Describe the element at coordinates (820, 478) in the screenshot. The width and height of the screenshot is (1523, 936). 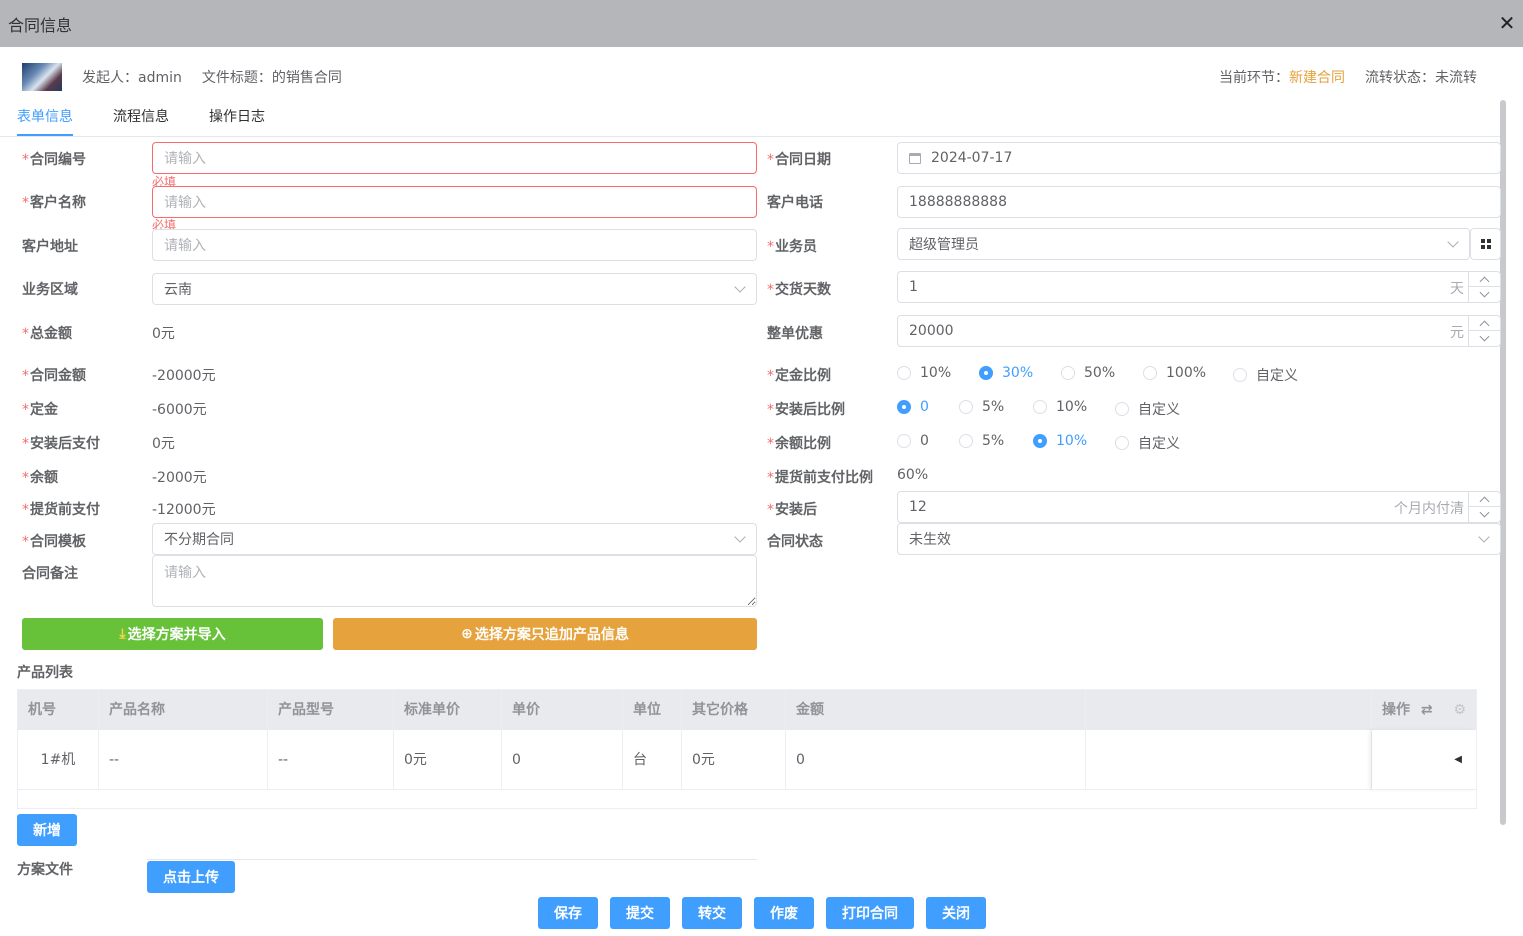
I see `pre-delivery-ratio-label: *提货前支付比例` at that location.